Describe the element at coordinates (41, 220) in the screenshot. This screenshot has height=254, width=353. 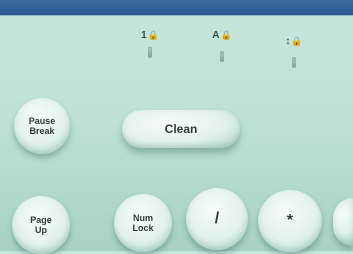
I see `page-up-key-line1: Page` at that location.